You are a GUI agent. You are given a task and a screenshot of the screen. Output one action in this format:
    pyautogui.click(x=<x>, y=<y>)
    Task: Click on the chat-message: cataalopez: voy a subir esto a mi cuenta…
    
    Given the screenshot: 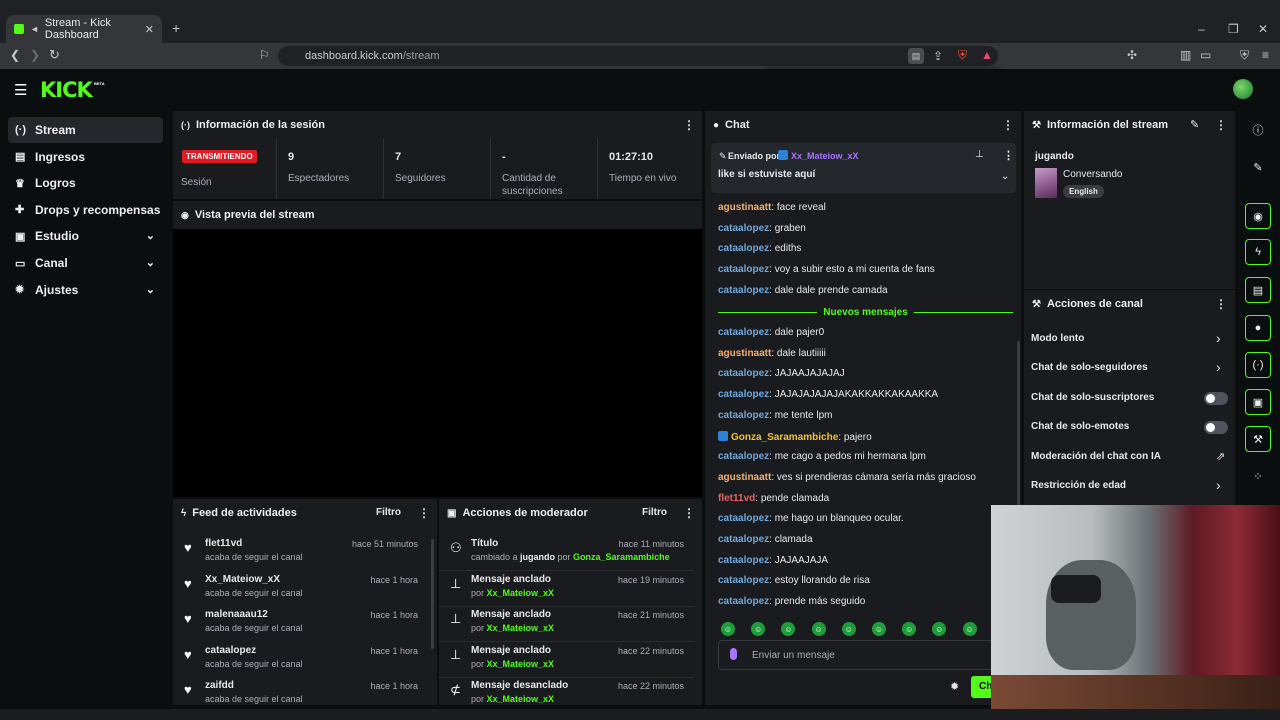 What is the action you would take?
    pyautogui.click(x=826, y=269)
    